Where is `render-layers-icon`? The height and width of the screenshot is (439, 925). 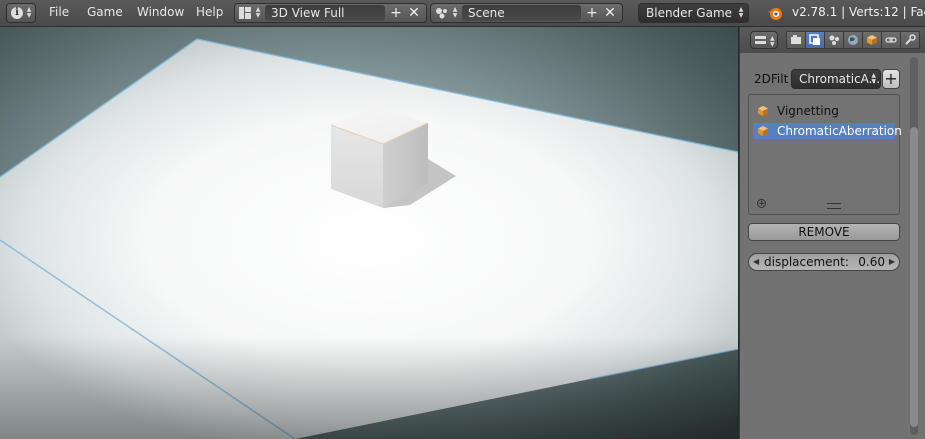
render-layers-icon is located at coordinates (814, 39).